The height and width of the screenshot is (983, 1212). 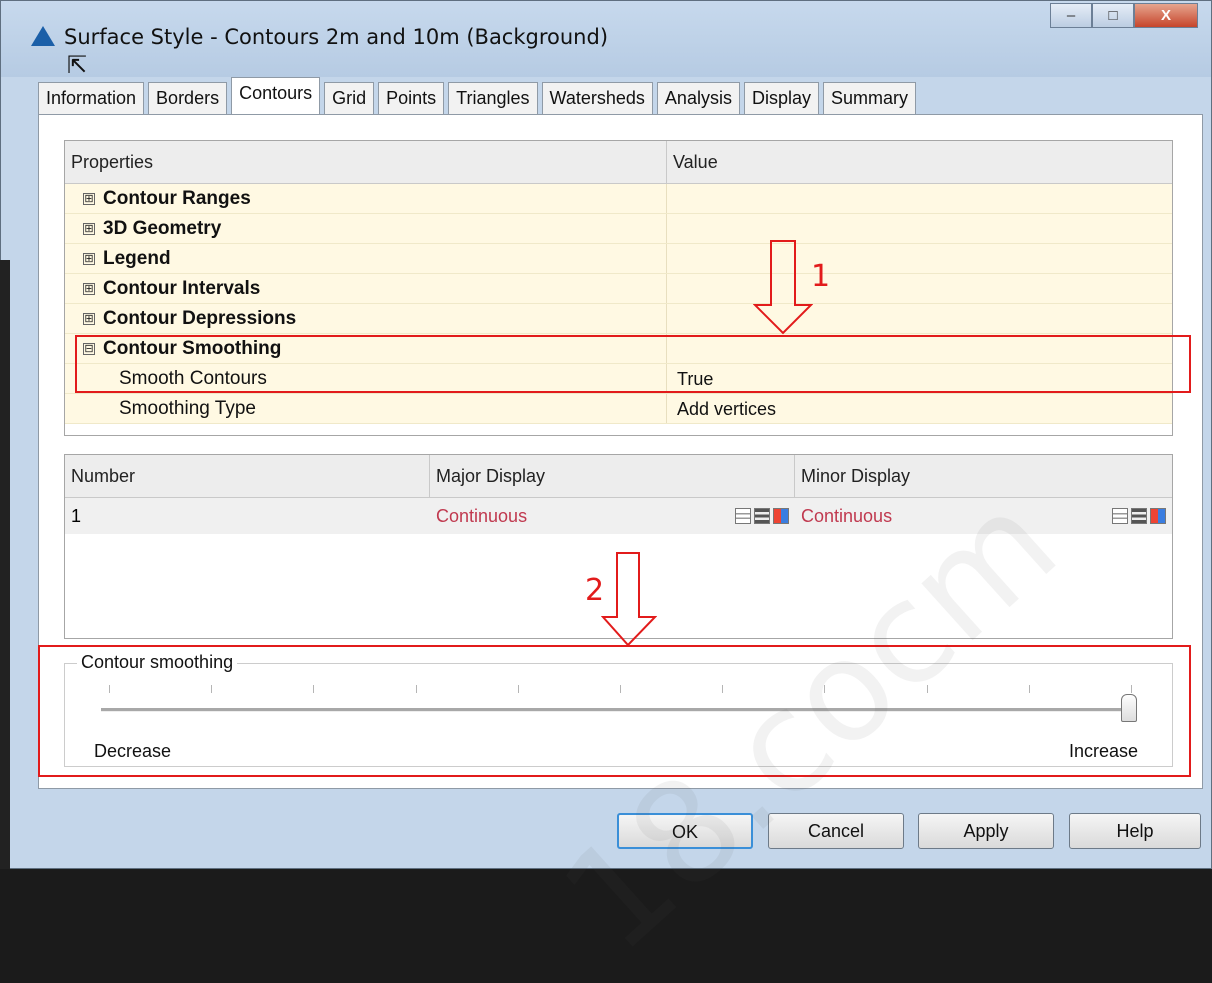 What do you see at coordinates (349, 98) in the screenshot?
I see `tab-grid: Grid` at bounding box center [349, 98].